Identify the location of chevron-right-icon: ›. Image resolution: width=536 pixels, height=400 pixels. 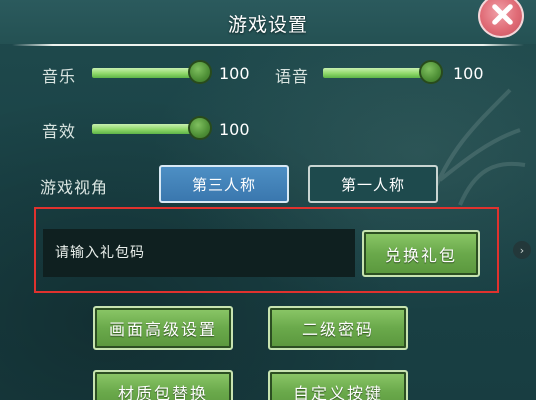
(522, 250).